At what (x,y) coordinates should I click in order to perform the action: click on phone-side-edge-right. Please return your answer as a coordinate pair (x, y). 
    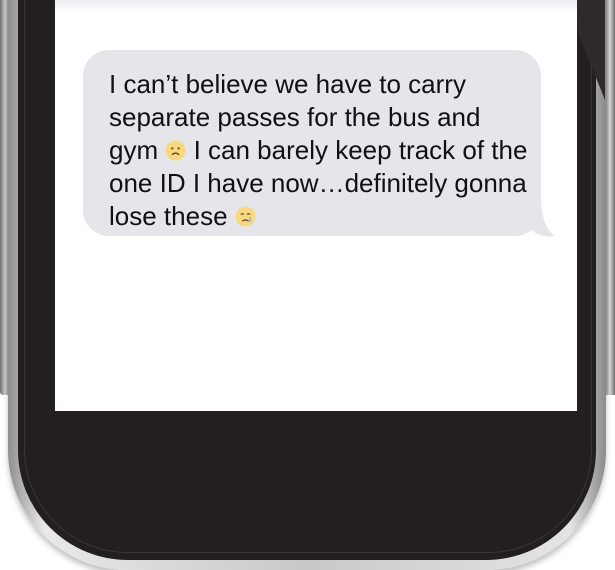
    Looking at the image, I should click on (610, 197).